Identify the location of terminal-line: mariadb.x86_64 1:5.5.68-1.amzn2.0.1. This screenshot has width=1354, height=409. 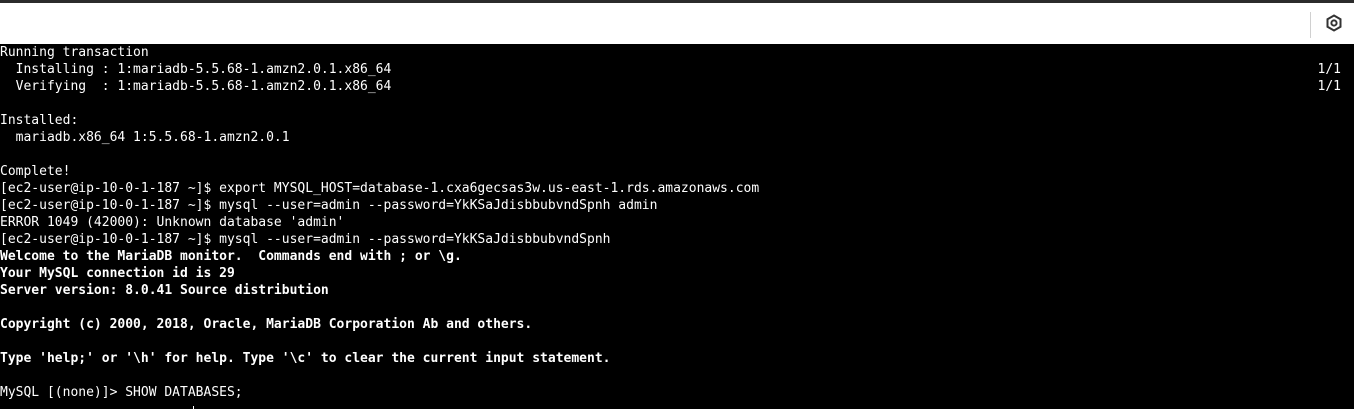
(145, 137).